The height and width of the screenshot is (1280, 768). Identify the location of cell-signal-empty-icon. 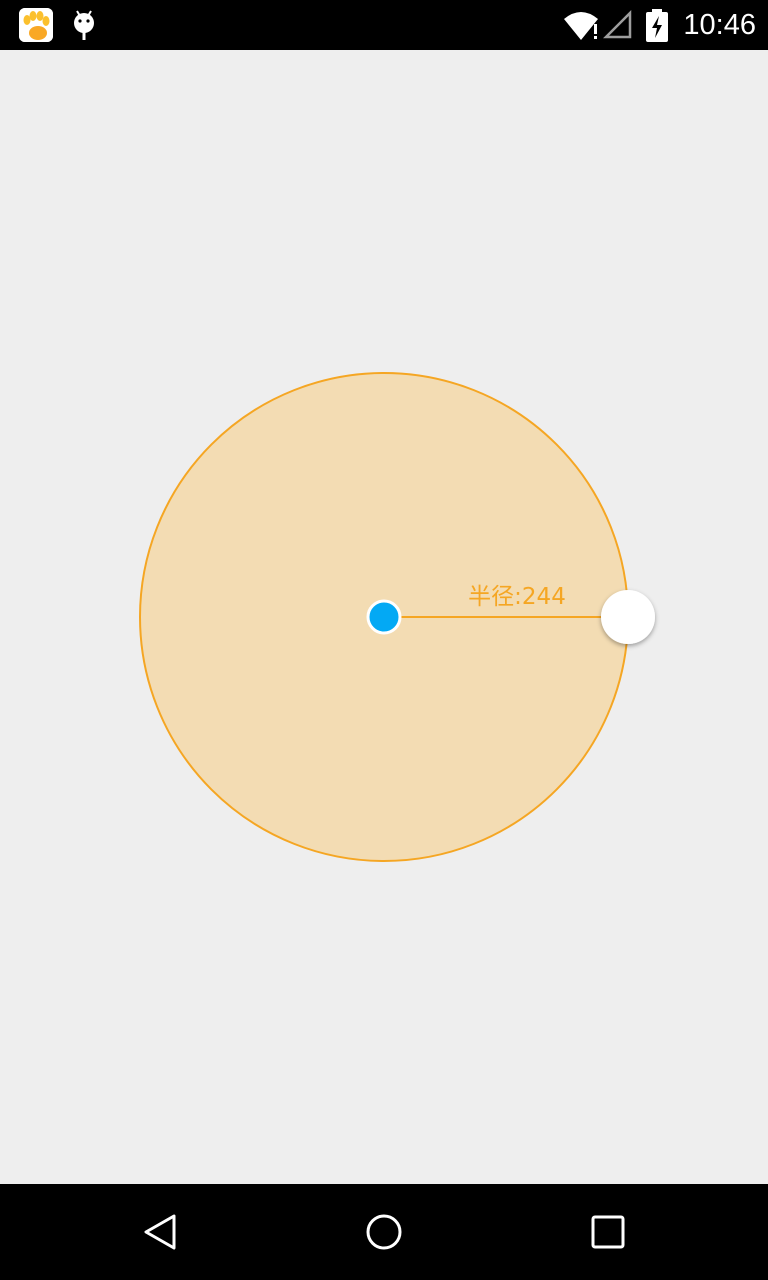
(617, 24).